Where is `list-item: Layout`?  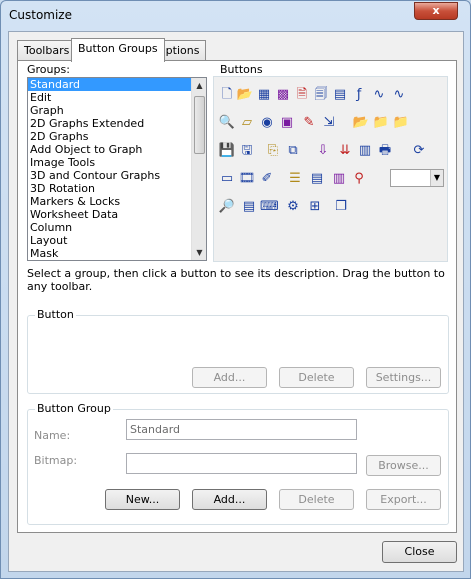
list-item: Layout is located at coordinates (117, 240).